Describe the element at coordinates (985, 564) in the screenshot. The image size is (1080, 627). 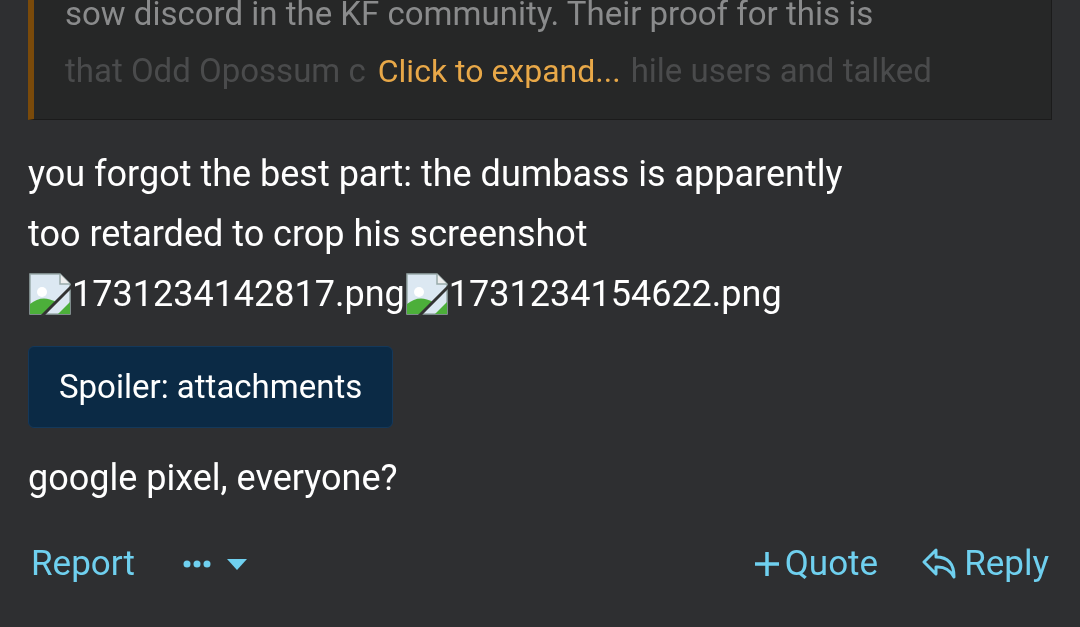
I see `reply-button: Reply` at that location.